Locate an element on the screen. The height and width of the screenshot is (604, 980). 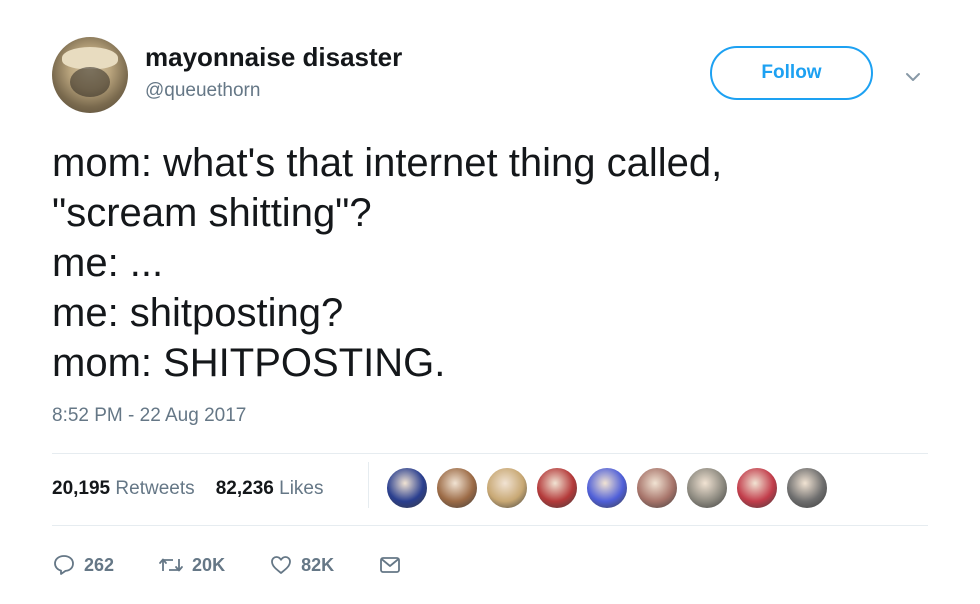
tweet-stats: 20,195 Retweets 82,236 Likes is located at coordinates (188, 489).